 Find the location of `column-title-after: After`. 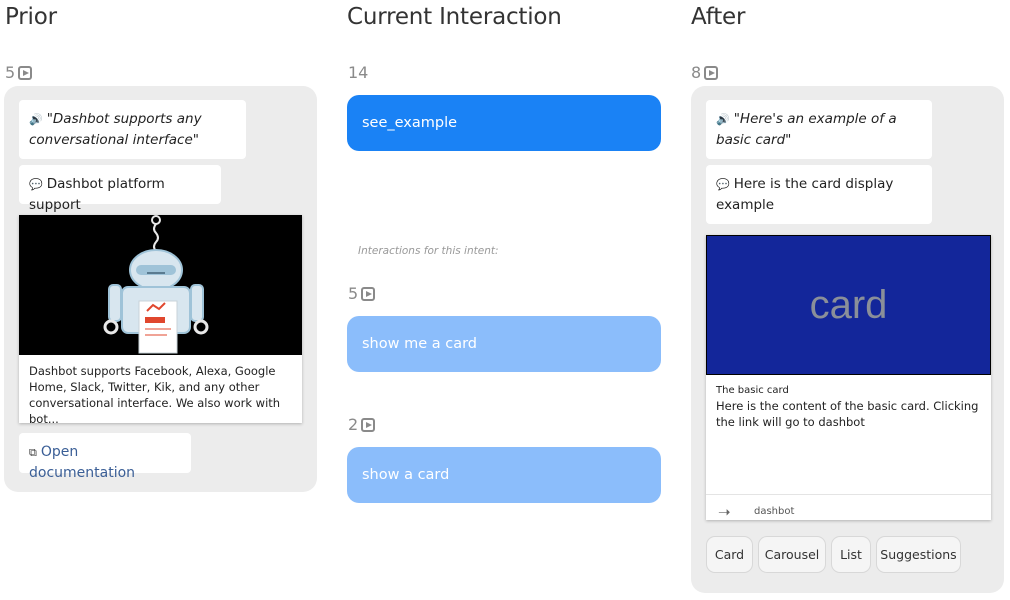

column-title-after: After is located at coordinates (718, 17).